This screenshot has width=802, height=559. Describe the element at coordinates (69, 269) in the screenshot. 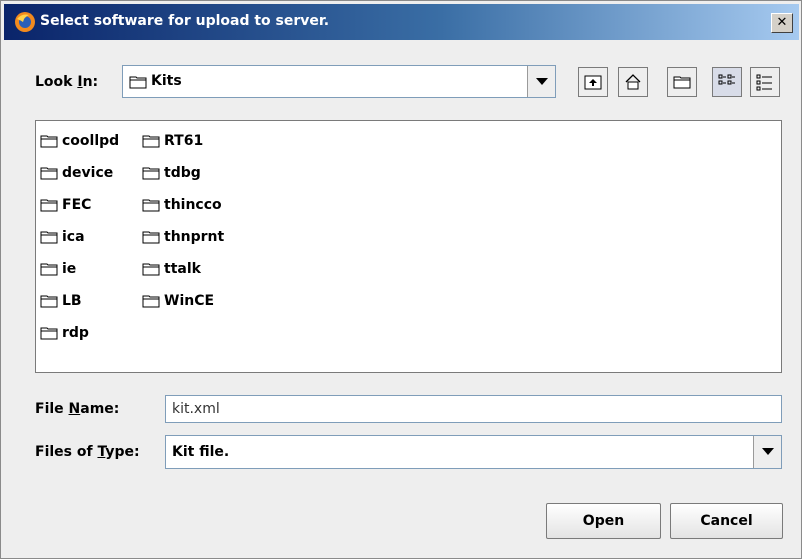

I see `list-item-label: ie` at that location.